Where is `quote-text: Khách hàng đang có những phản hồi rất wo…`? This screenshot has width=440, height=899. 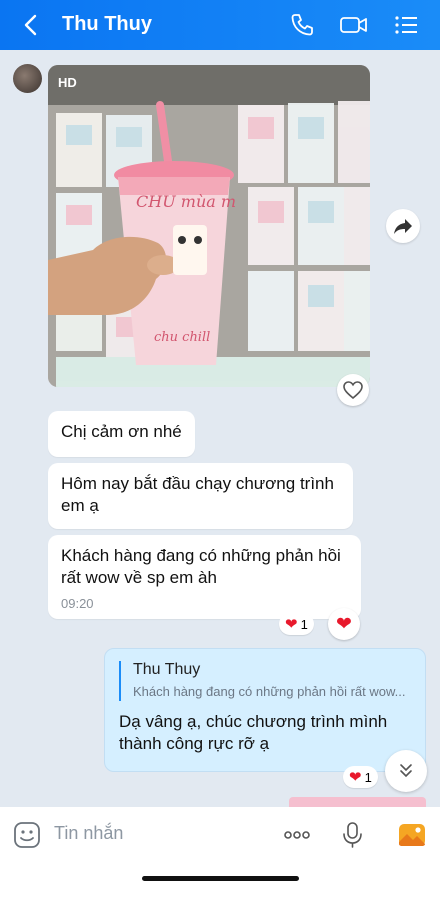 quote-text: Khách hàng đang có những phản hồi rất wo… is located at coordinates (269, 691).